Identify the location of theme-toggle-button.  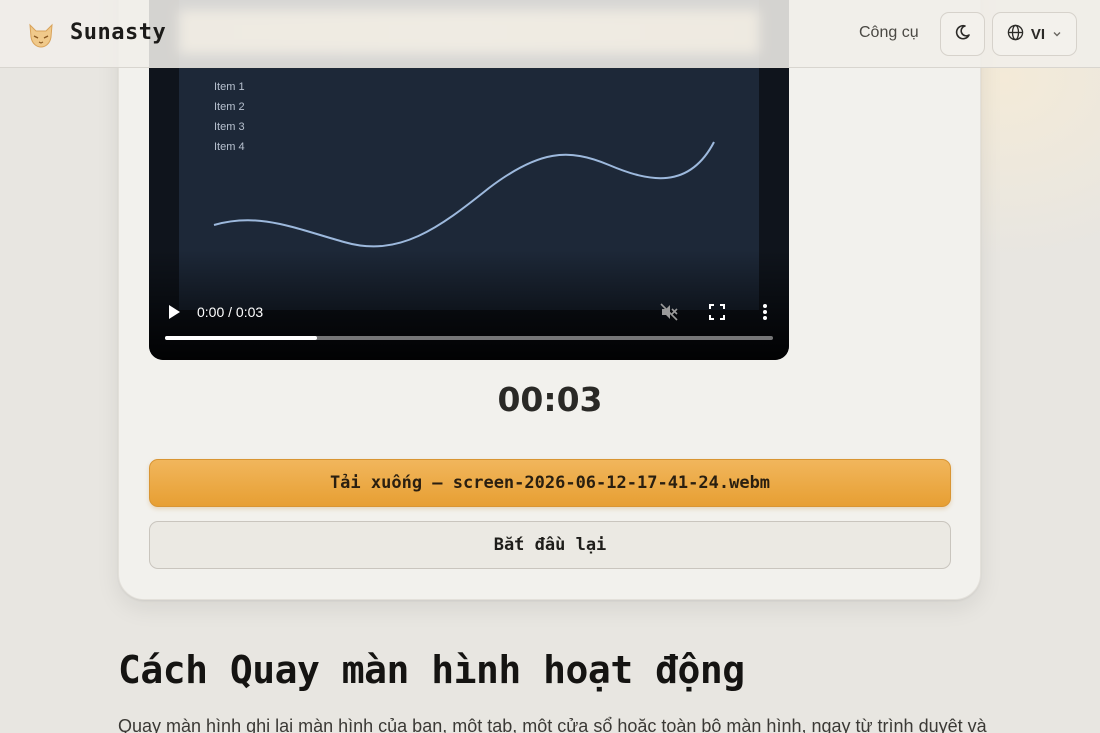
(962, 34).